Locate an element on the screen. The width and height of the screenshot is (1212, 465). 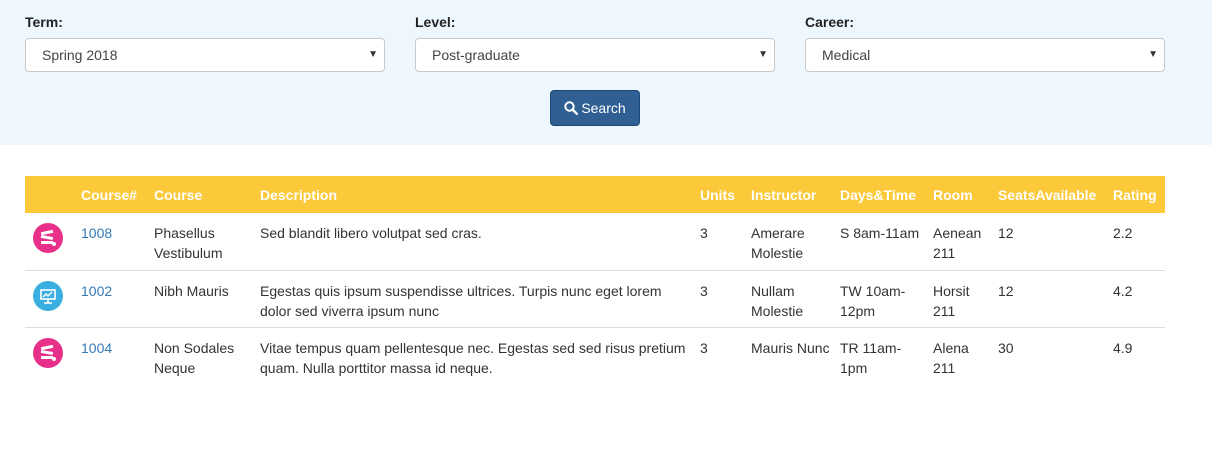
description-cell: Sed blandit libero volutpat sed cras. is located at coordinates (371, 233).